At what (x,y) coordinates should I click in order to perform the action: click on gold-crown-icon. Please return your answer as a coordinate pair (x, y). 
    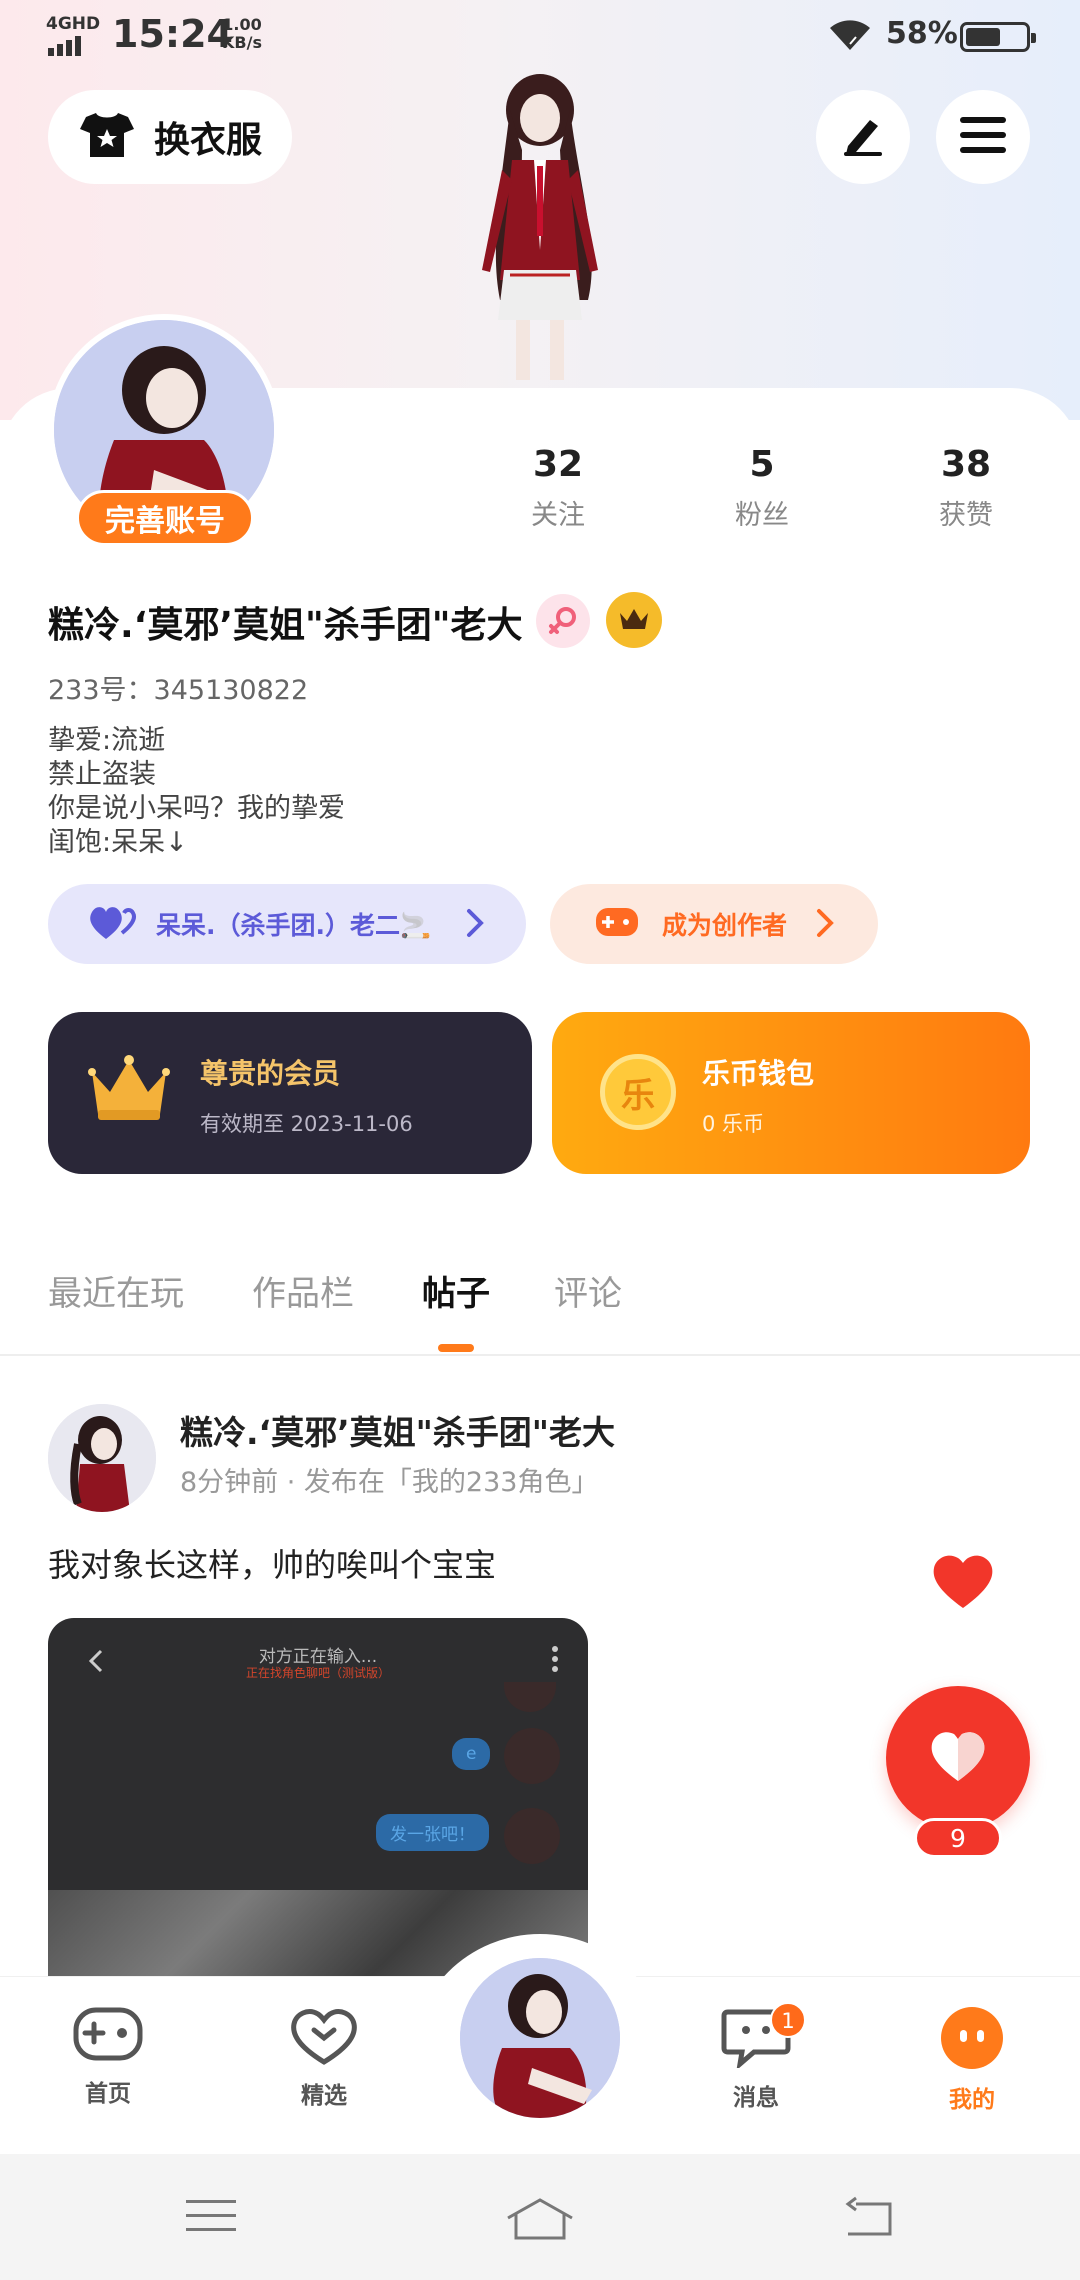
    Looking at the image, I should click on (129, 1091).